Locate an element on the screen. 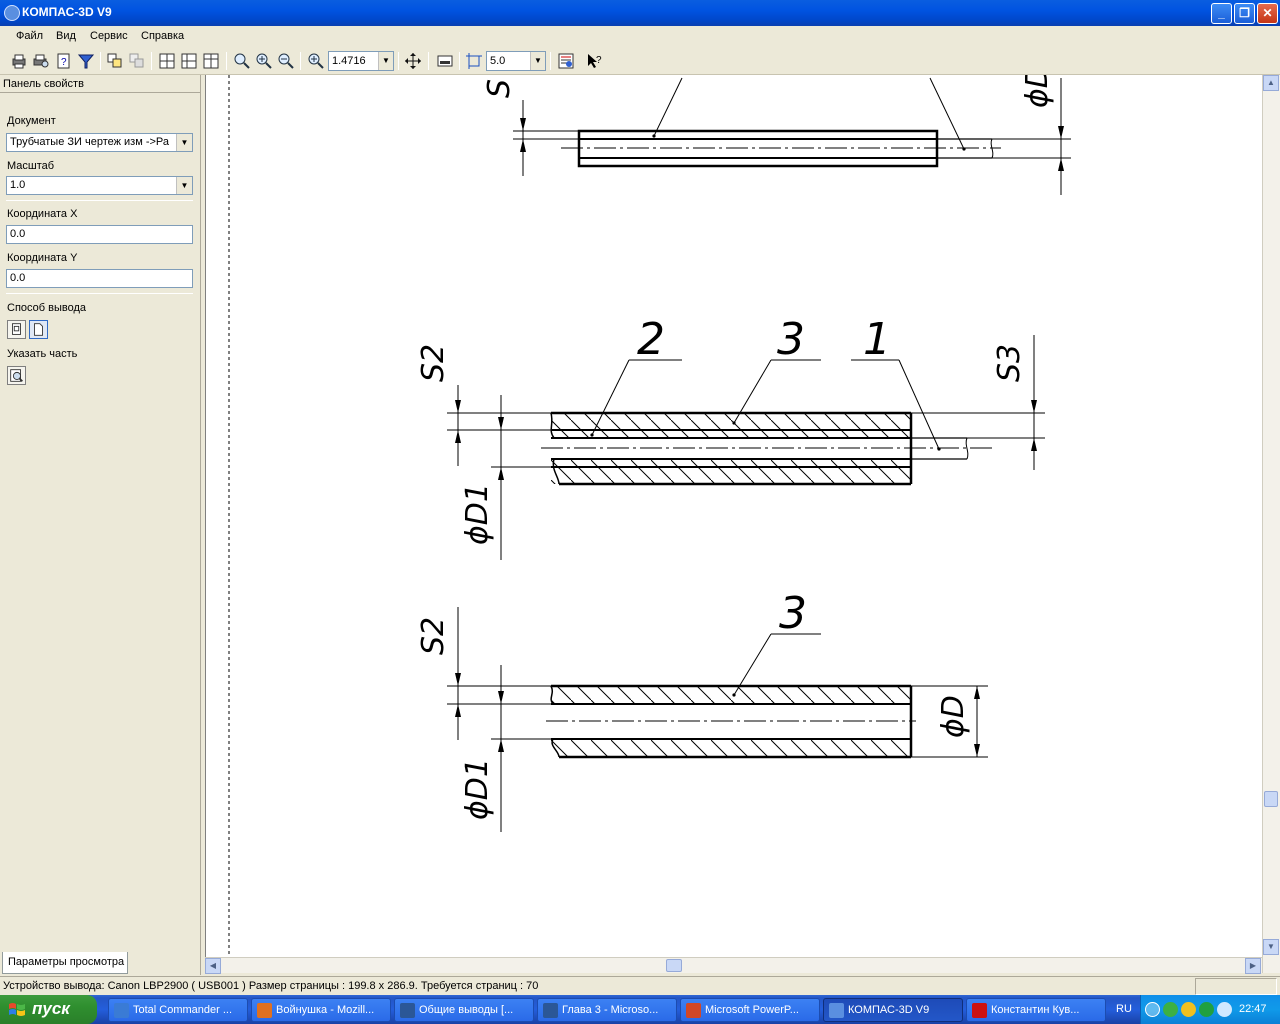 Image resolution: width=1280 pixels, height=1024 pixels. system-tray: 22:47 is located at coordinates (1210, 1009).